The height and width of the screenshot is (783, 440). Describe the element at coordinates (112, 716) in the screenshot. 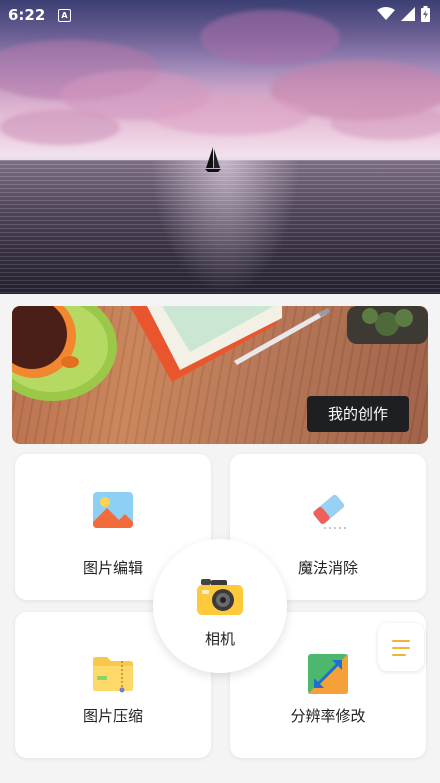

I see `image-compress-label: 图片压缩` at that location.